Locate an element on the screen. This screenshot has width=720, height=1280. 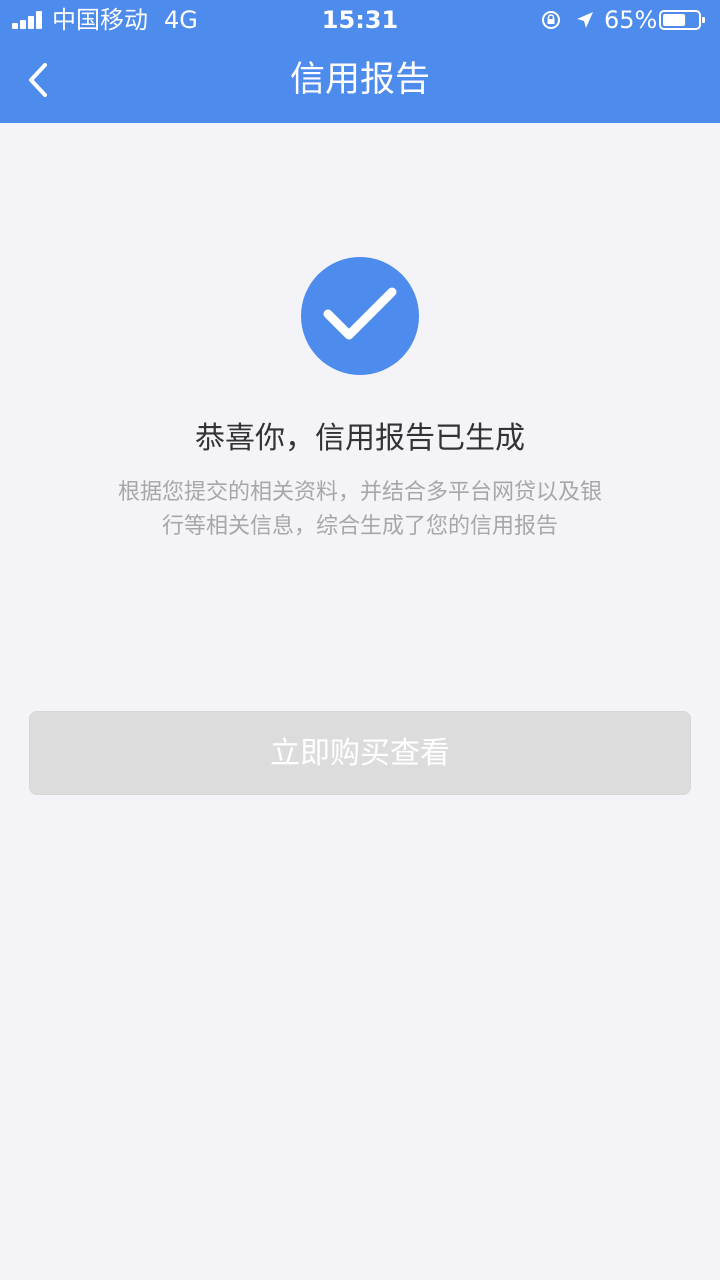
check-circle-icon is located at coordinates (360, 316).